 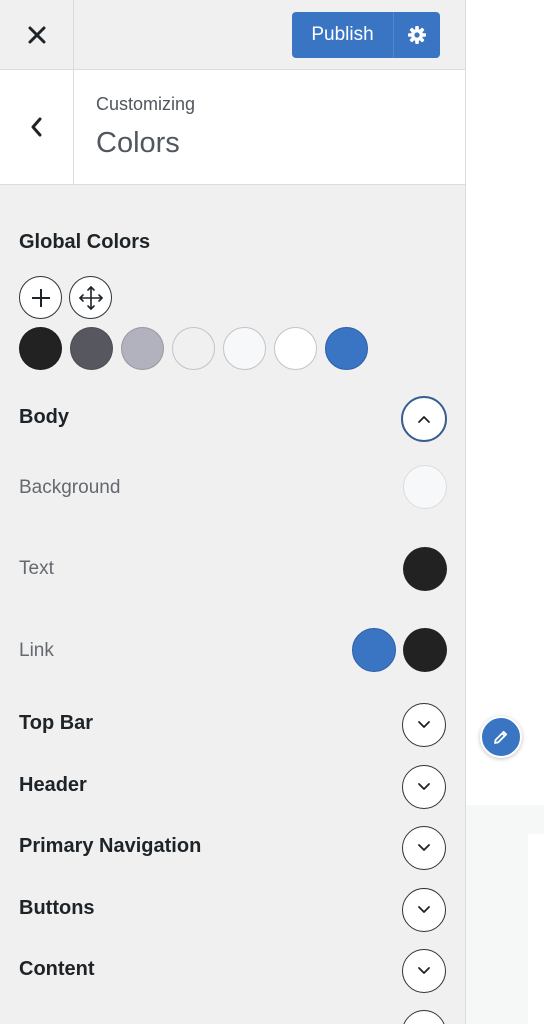 What do you see at coordinates (44, 417) in the screenshot?
I see `body-group-label: Body` at bounding box center [44, 417].